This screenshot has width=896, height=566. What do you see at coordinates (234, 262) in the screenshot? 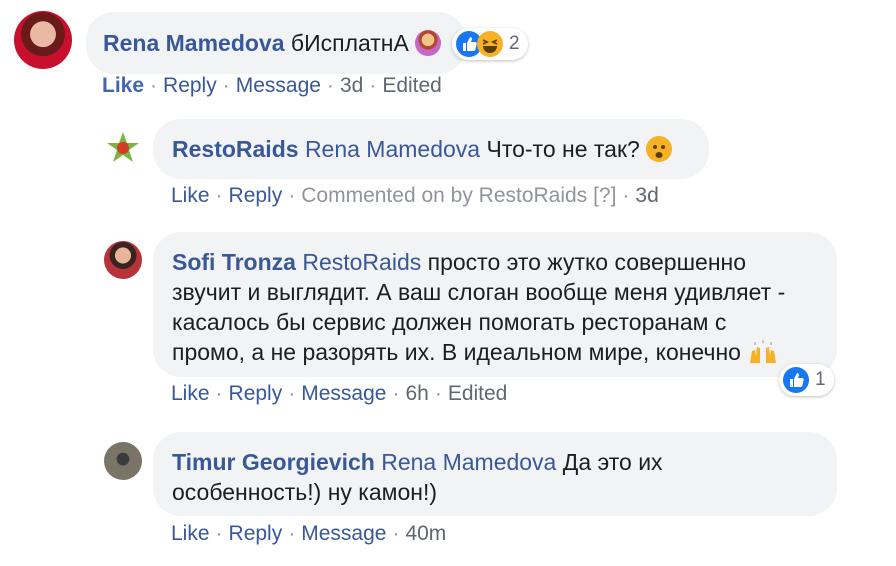
I see `comment-author: Sofi Tronza` at bounding box center [234, 262].